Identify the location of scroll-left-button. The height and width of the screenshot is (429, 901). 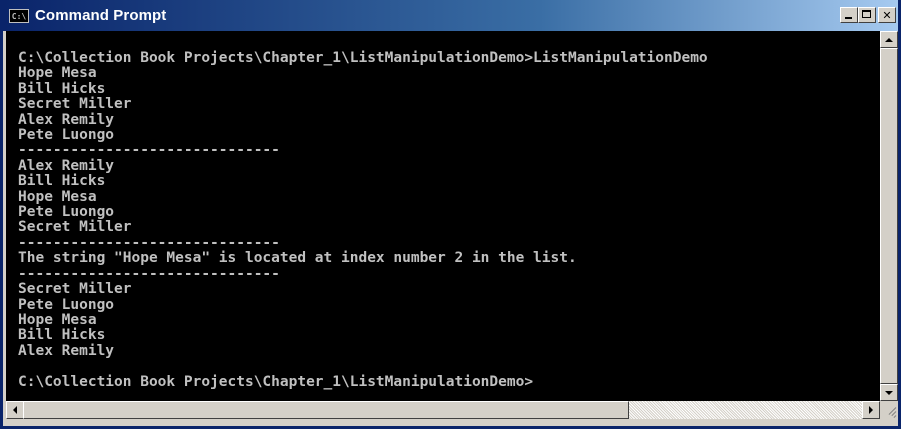
(15, 410).